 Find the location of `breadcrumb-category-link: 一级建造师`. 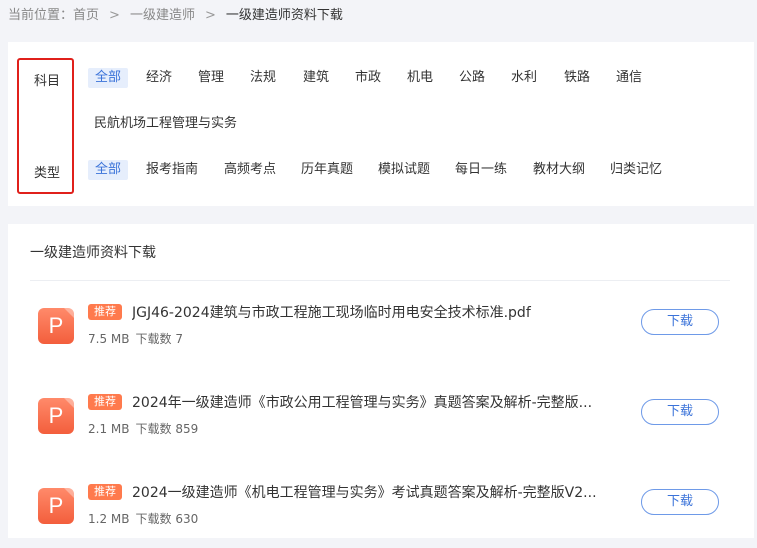

breadcrumb-category-link: 一级建造师 is located at coordinates (162, 15).